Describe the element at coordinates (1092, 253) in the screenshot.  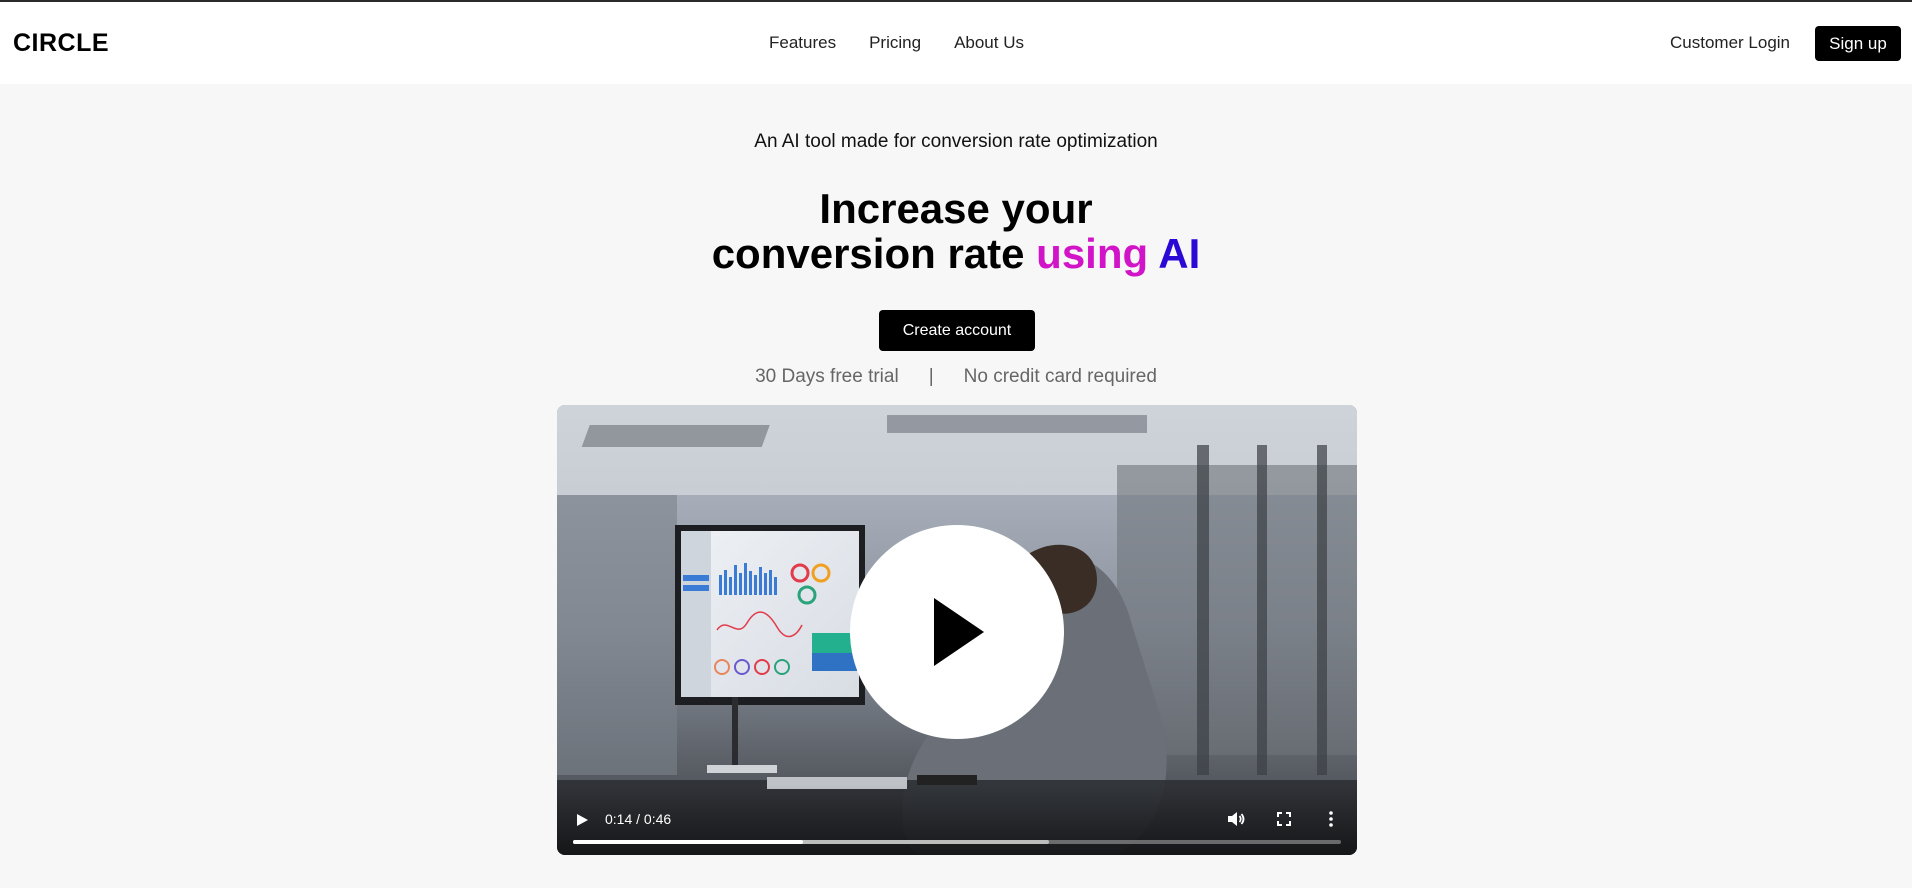
I see `headline-using-text: using` at that location.